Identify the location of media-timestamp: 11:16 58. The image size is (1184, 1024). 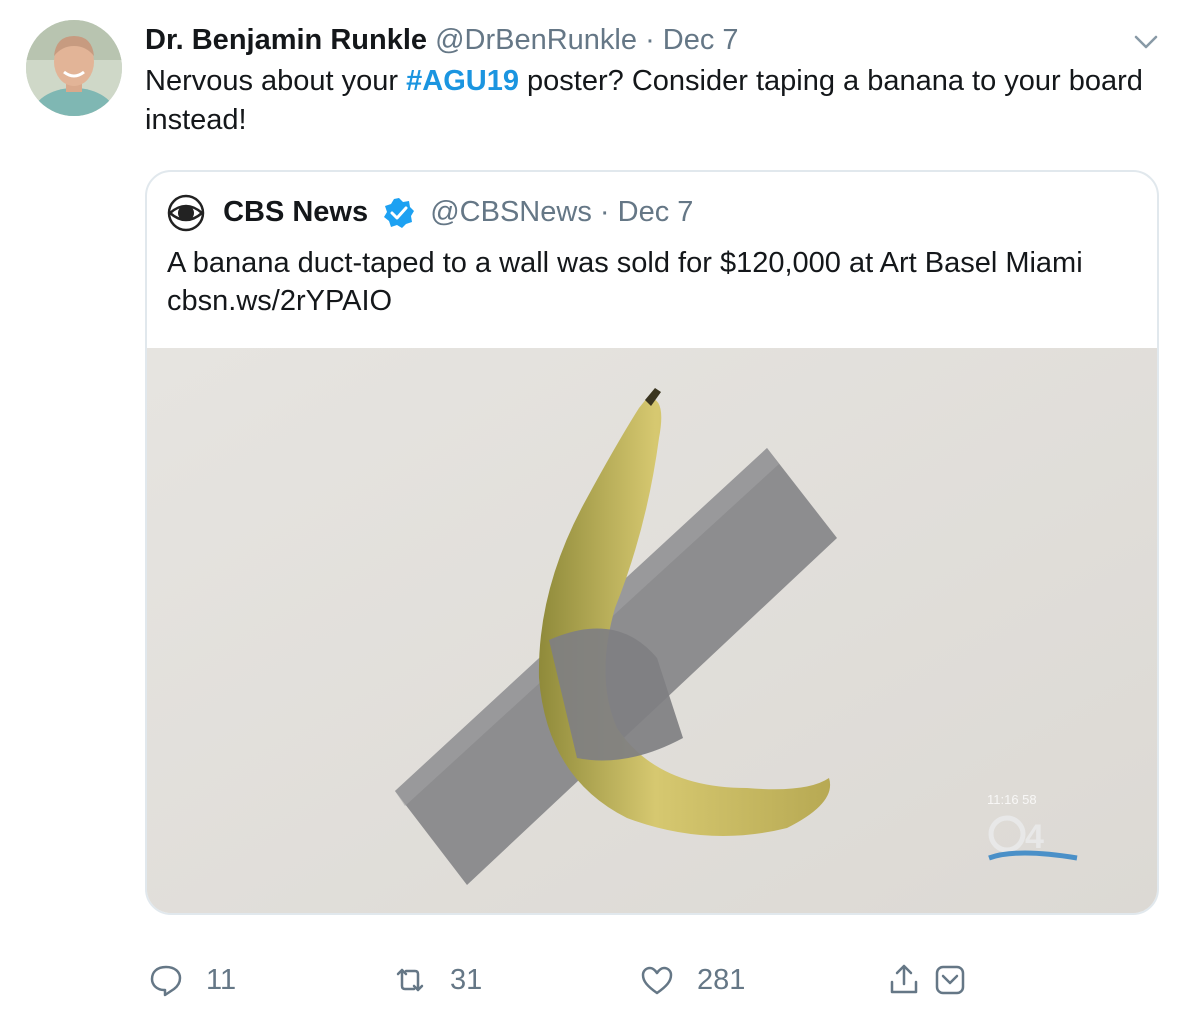
(1012, 799).